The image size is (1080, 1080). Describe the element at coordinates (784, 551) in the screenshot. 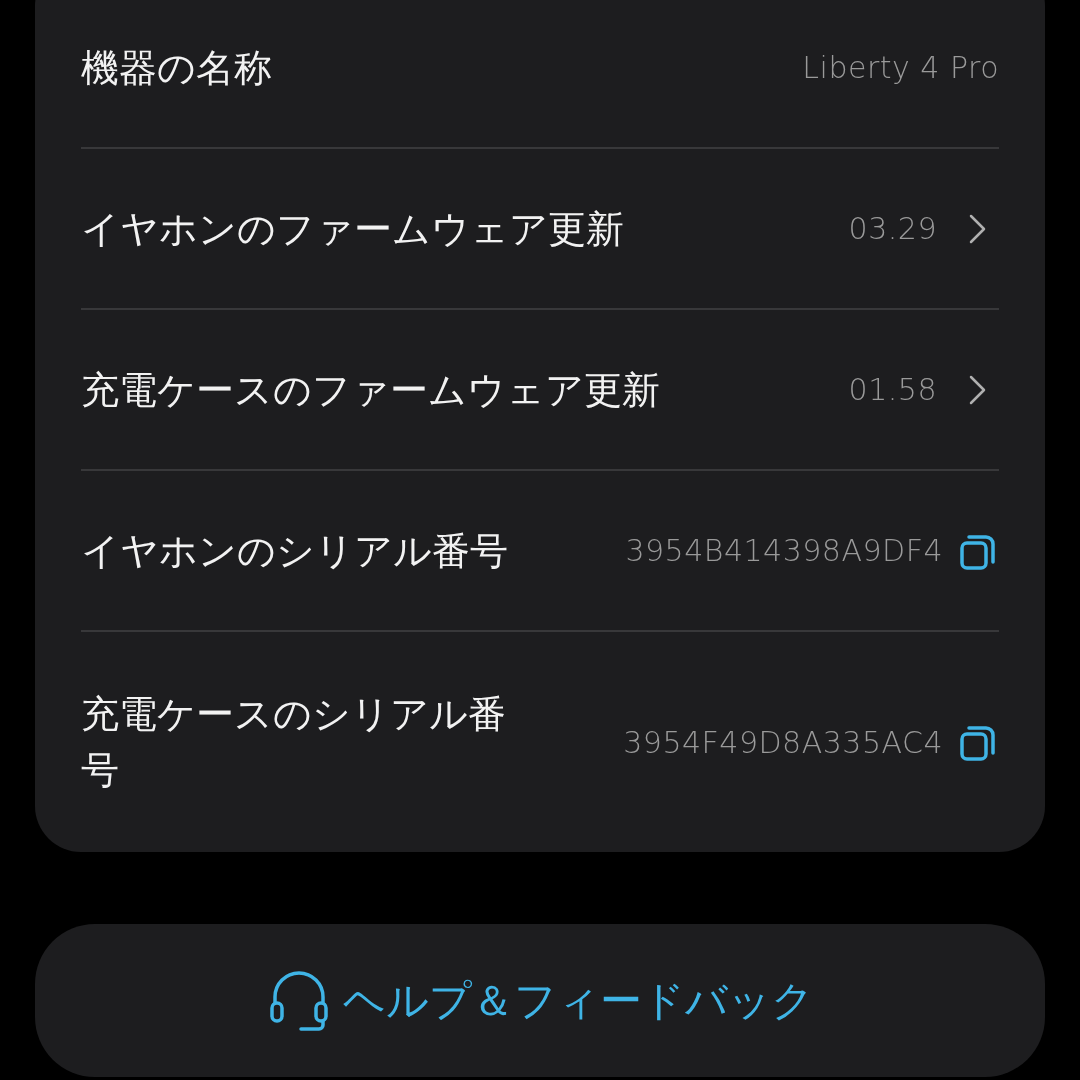

I see `row-value: 3954B414398A9DF4` at that location.